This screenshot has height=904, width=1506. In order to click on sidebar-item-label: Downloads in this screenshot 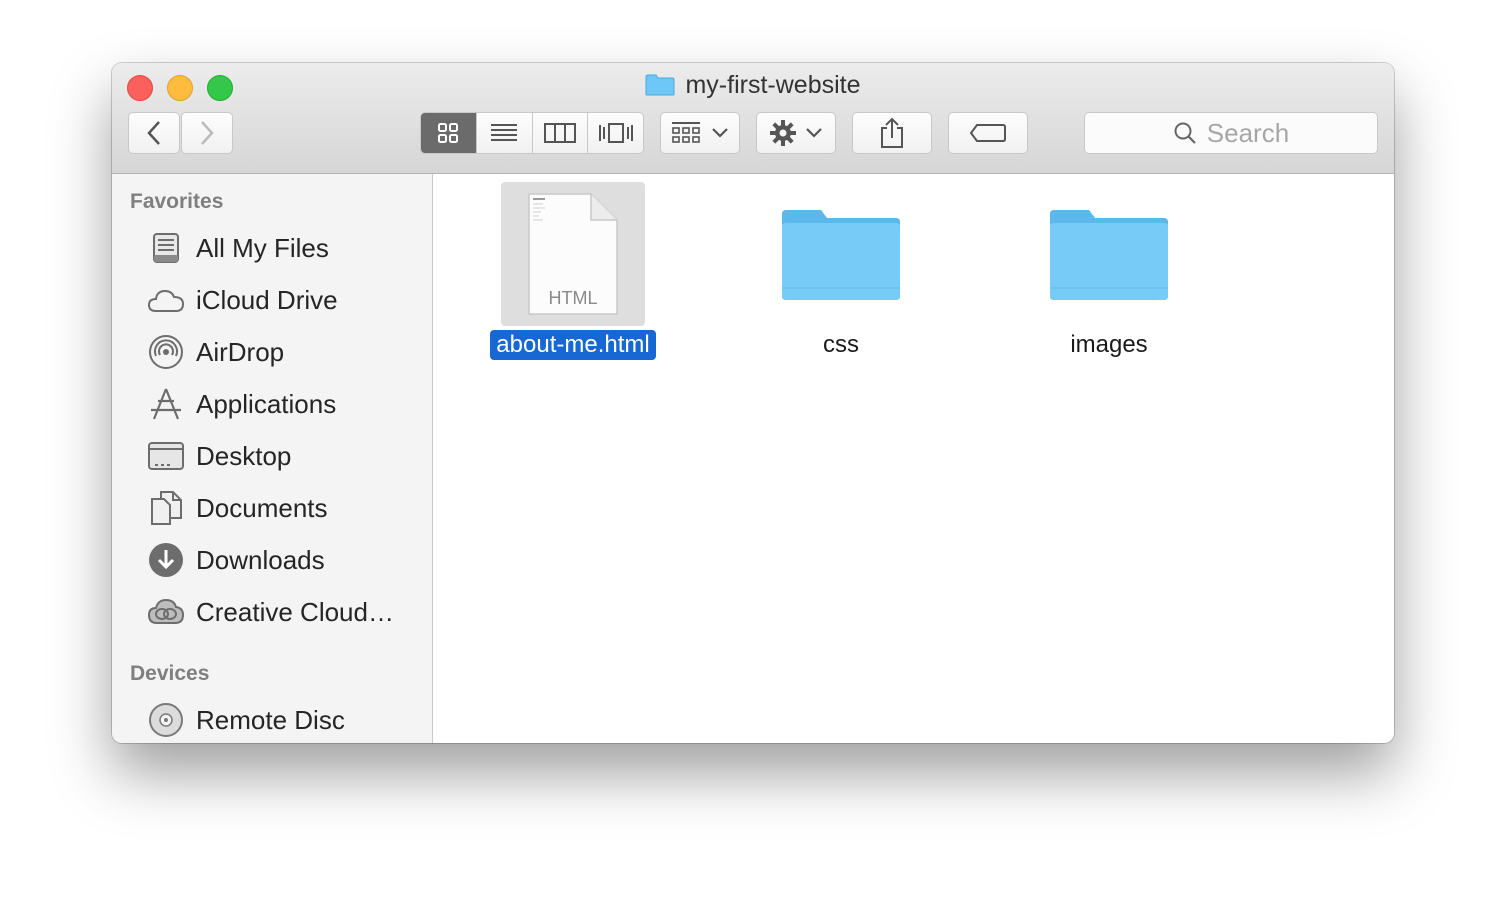, I will do `click(260, 559)`.